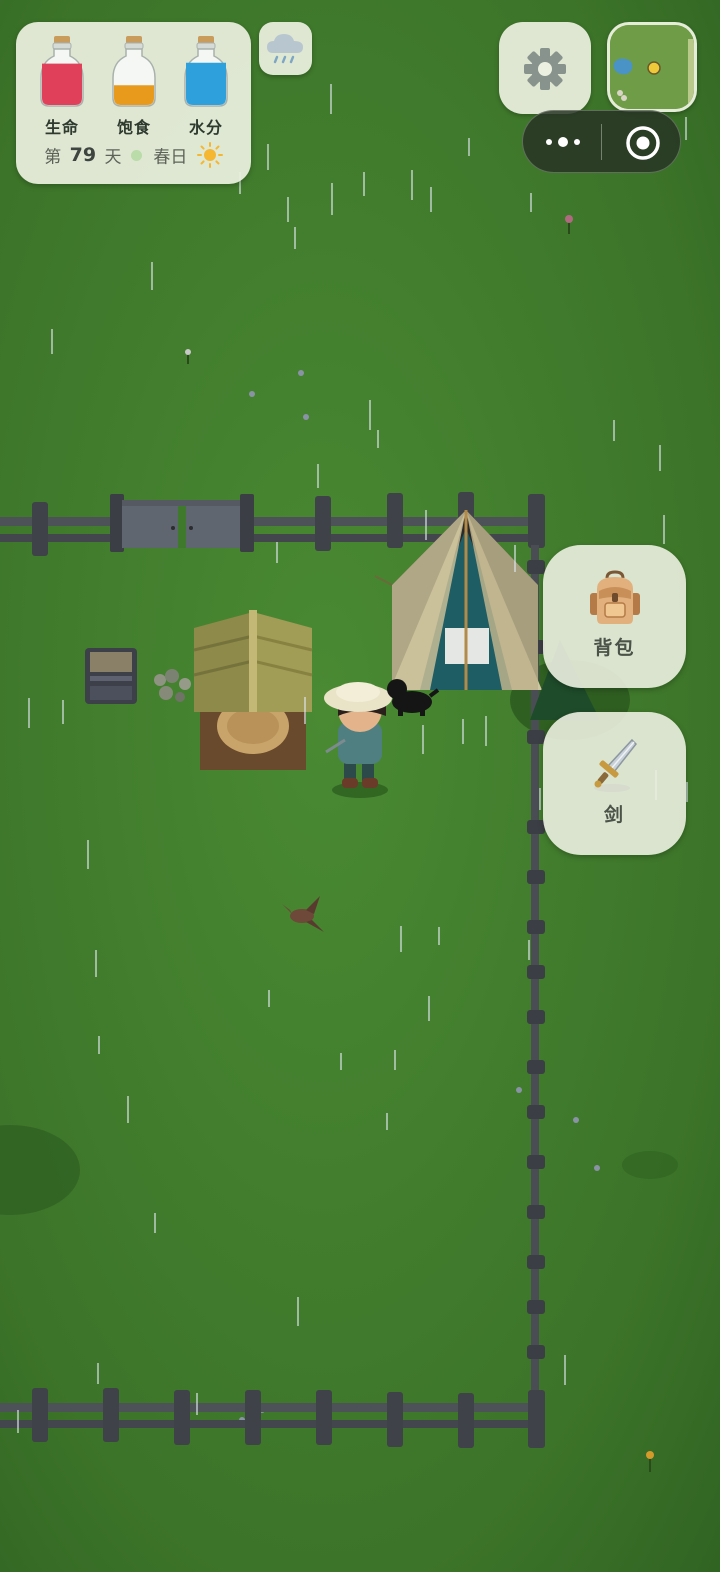  I want to click on water-stat: 水分, so click(206, 86).